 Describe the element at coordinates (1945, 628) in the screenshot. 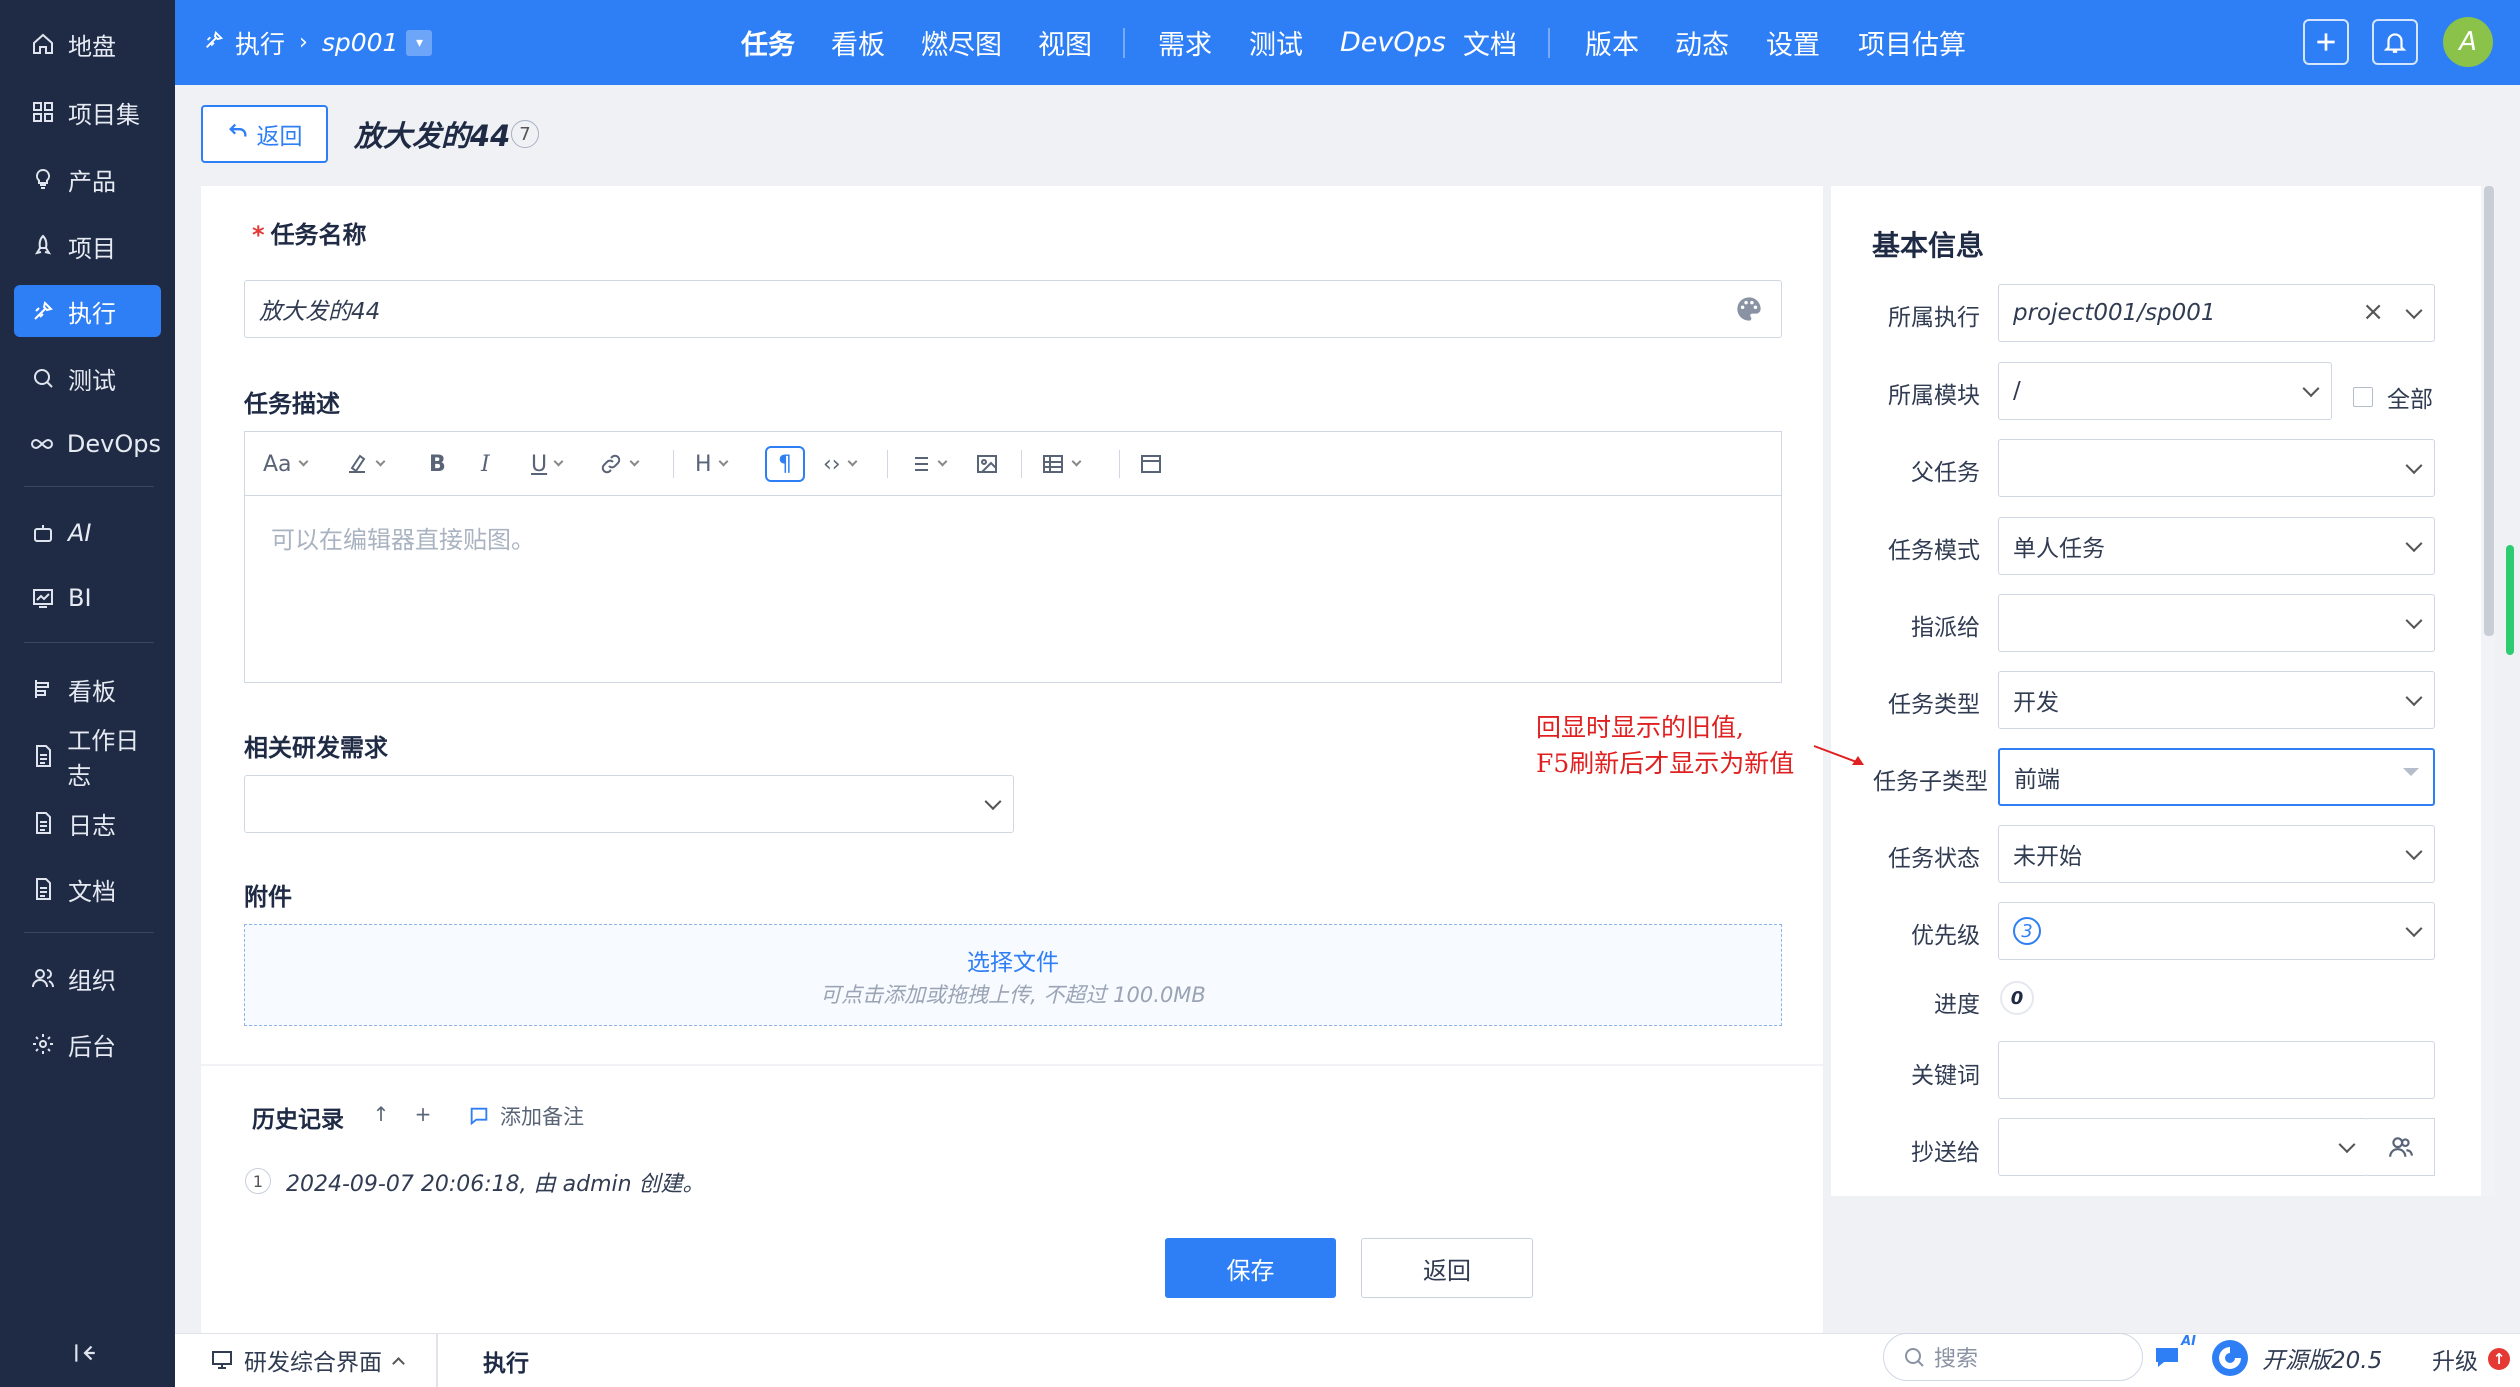

I see `assign-to-label: 指派给` at that location.